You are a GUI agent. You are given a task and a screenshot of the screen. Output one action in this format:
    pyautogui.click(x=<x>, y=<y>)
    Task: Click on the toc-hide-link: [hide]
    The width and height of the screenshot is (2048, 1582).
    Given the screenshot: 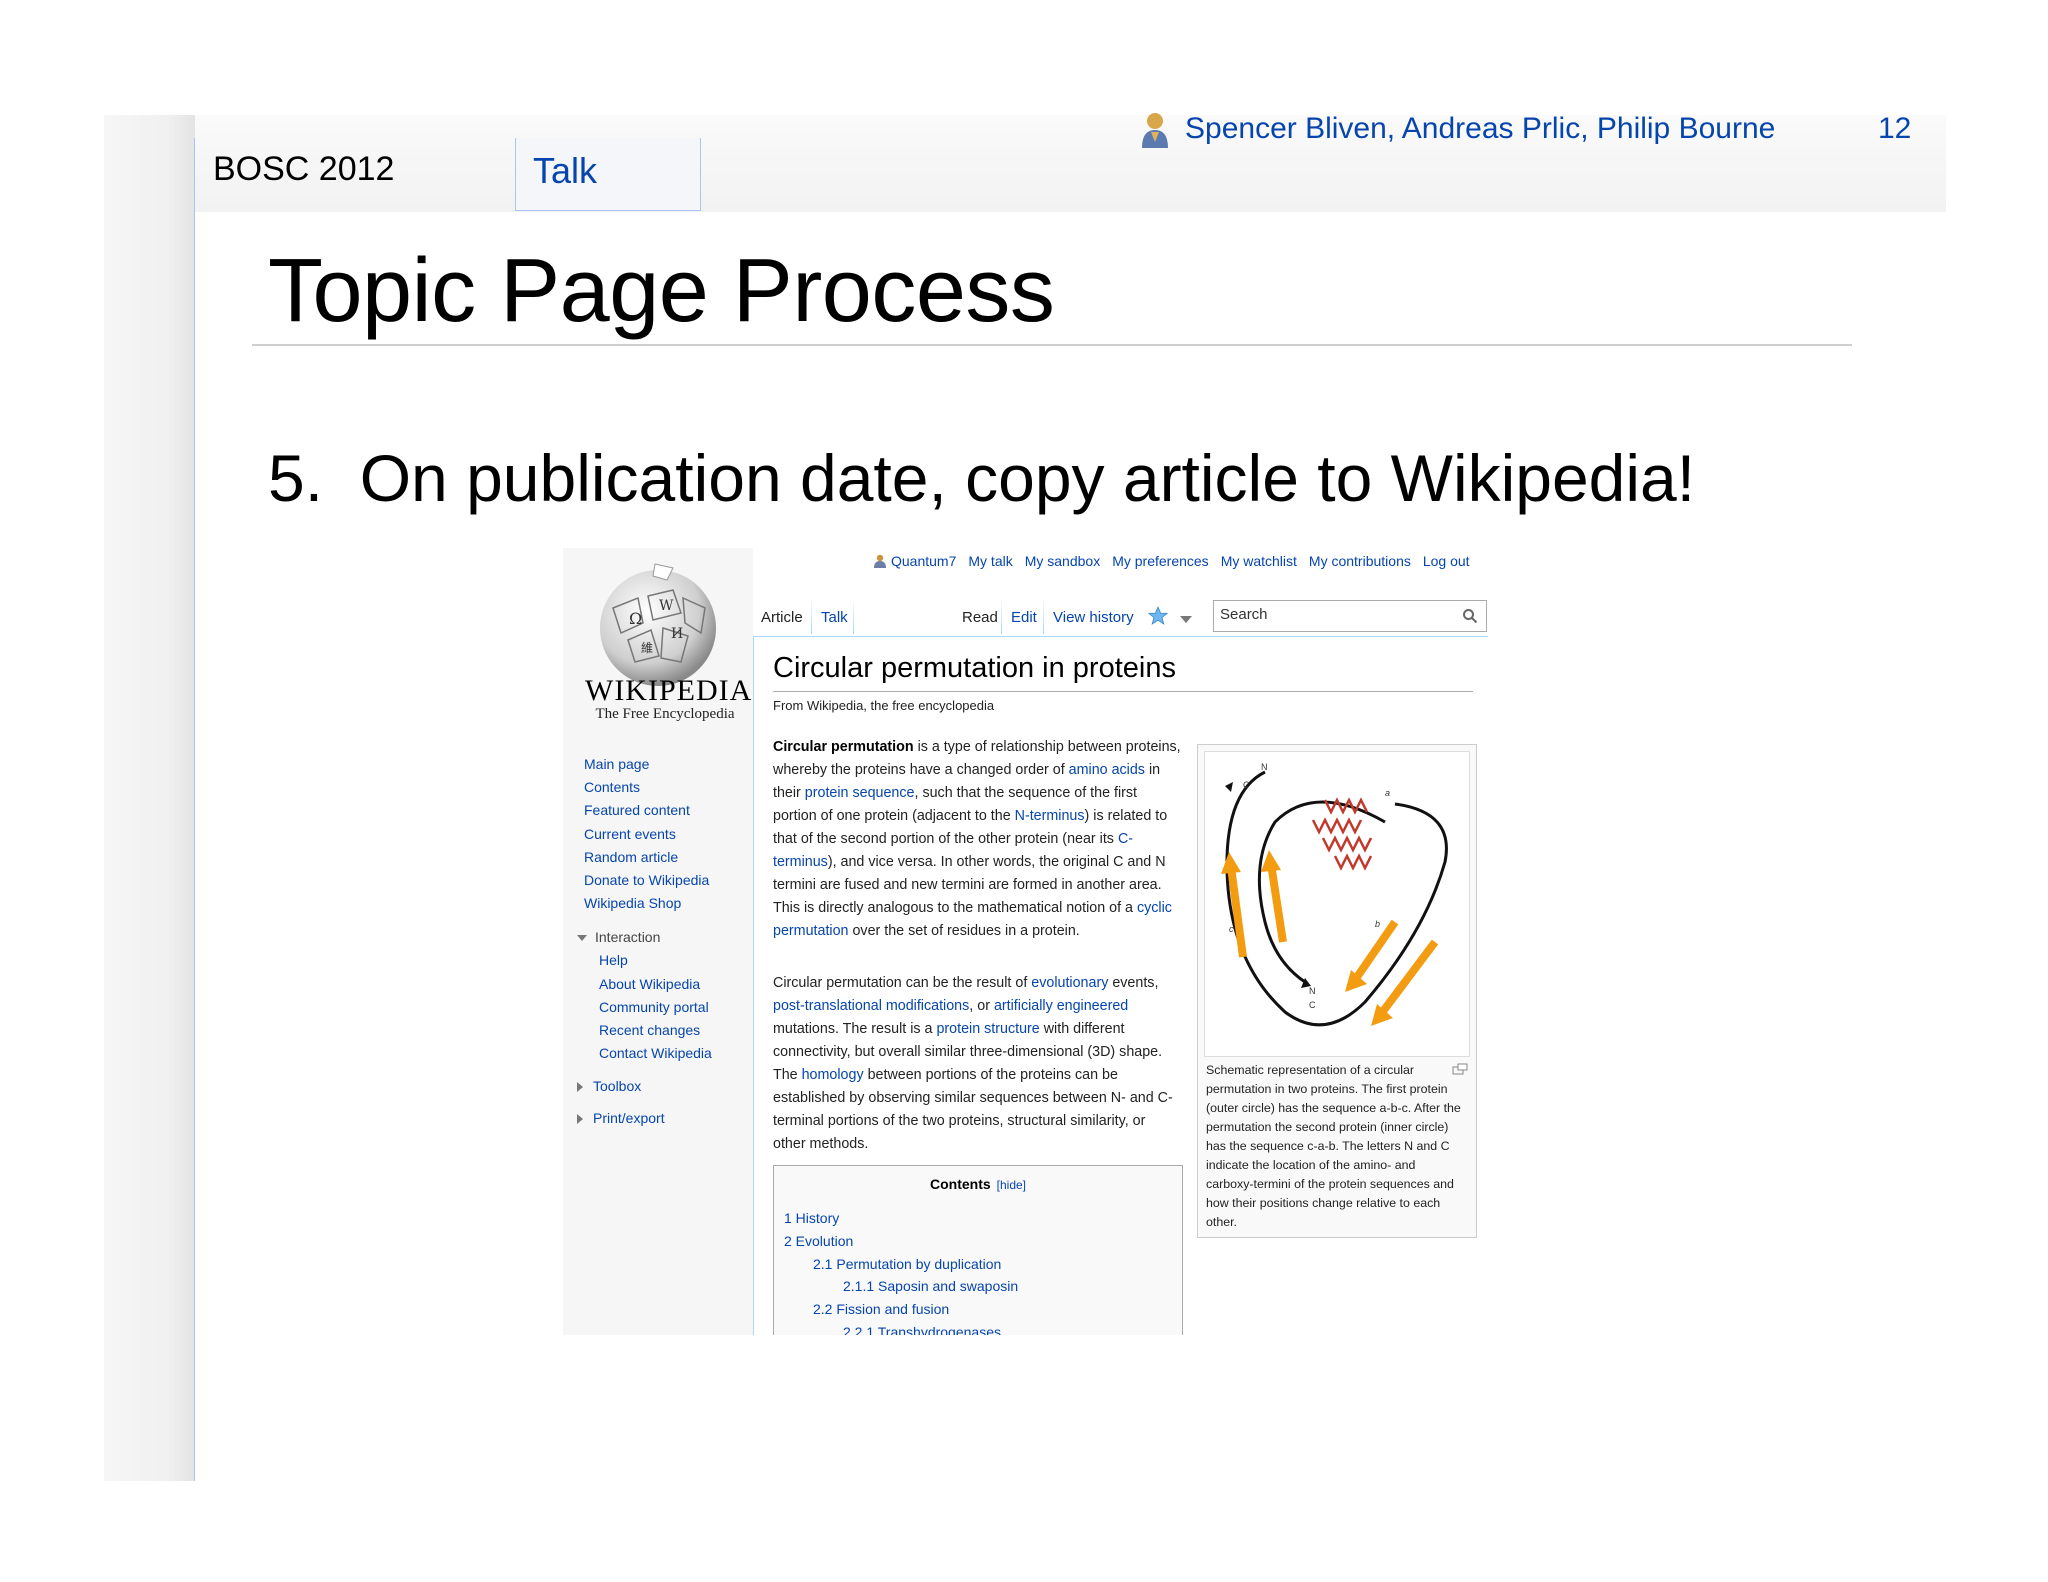 What is the action you would take?
    pyautogui.click(x=1011, y=1185)
    